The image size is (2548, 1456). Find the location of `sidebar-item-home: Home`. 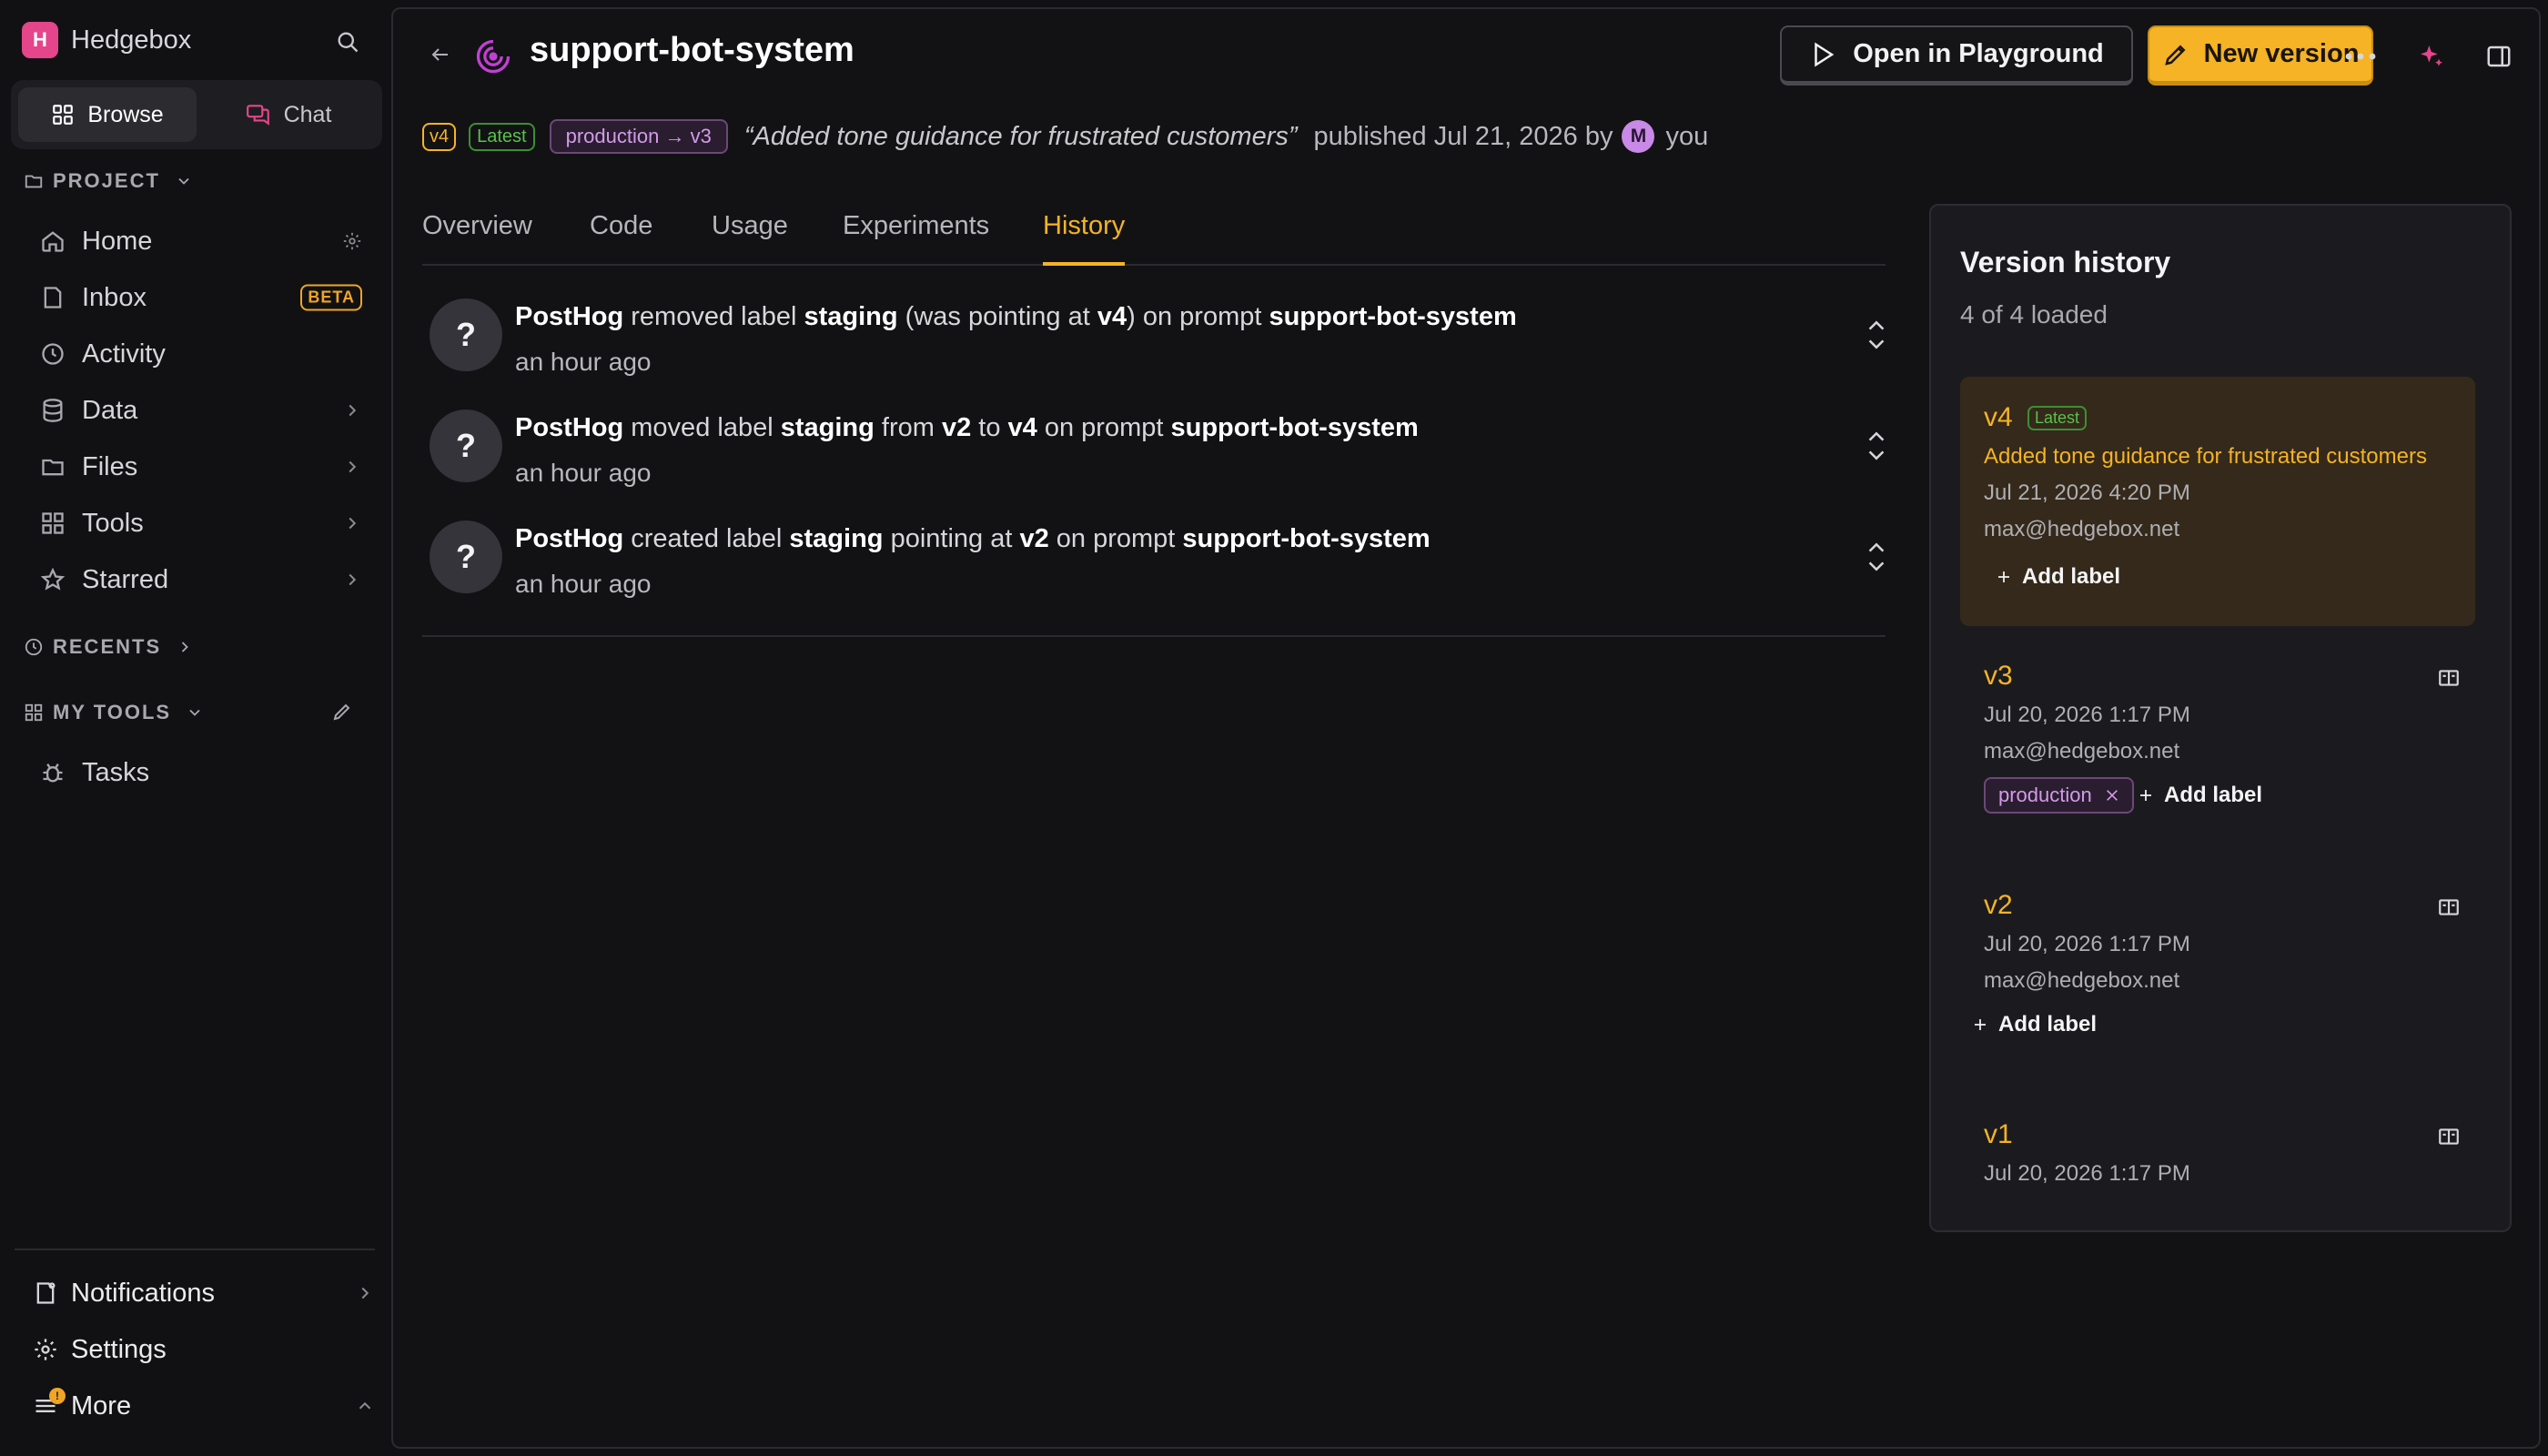

sidebar-item-home: Home is located at coordinates (205, 241).